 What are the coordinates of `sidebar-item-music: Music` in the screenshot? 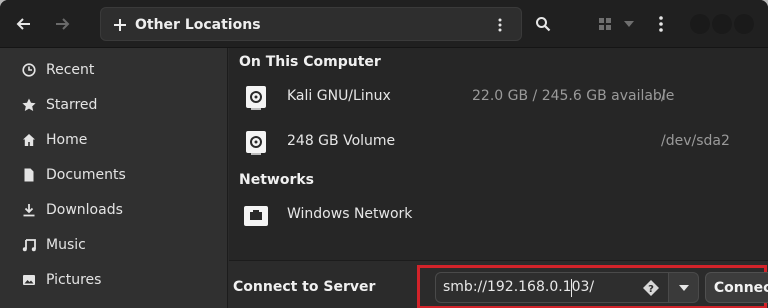 It's located at (114, 244).